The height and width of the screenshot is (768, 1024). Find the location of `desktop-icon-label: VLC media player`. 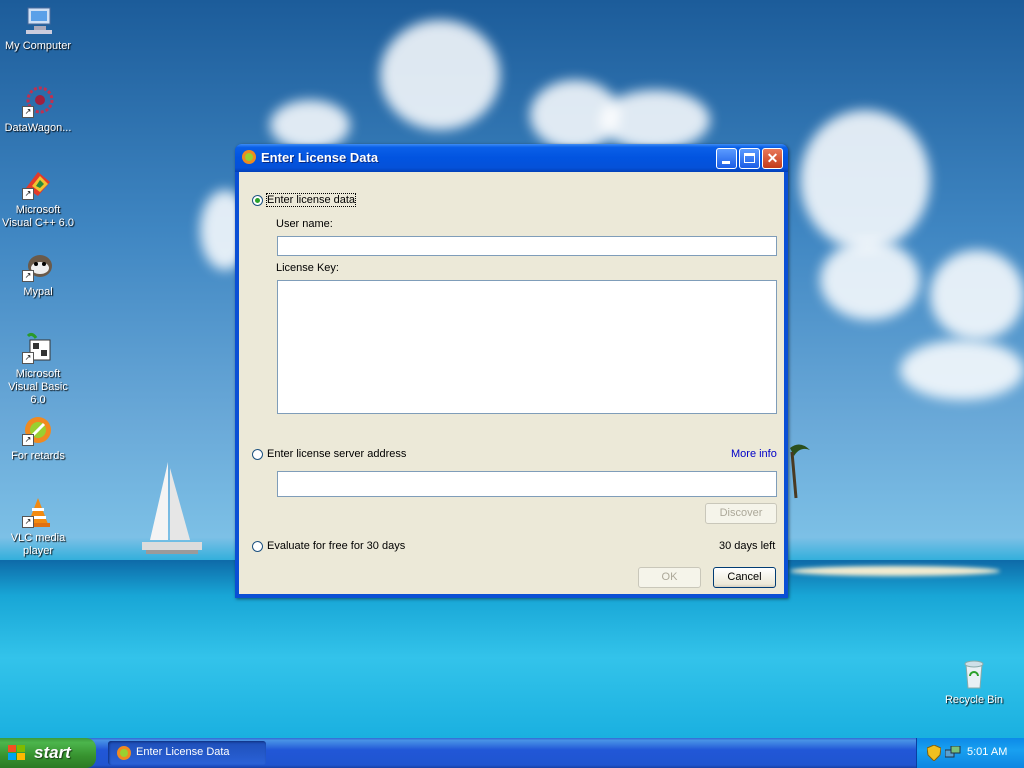

desktop-icon-label: VLC media player is located at coordinates (38, 544).